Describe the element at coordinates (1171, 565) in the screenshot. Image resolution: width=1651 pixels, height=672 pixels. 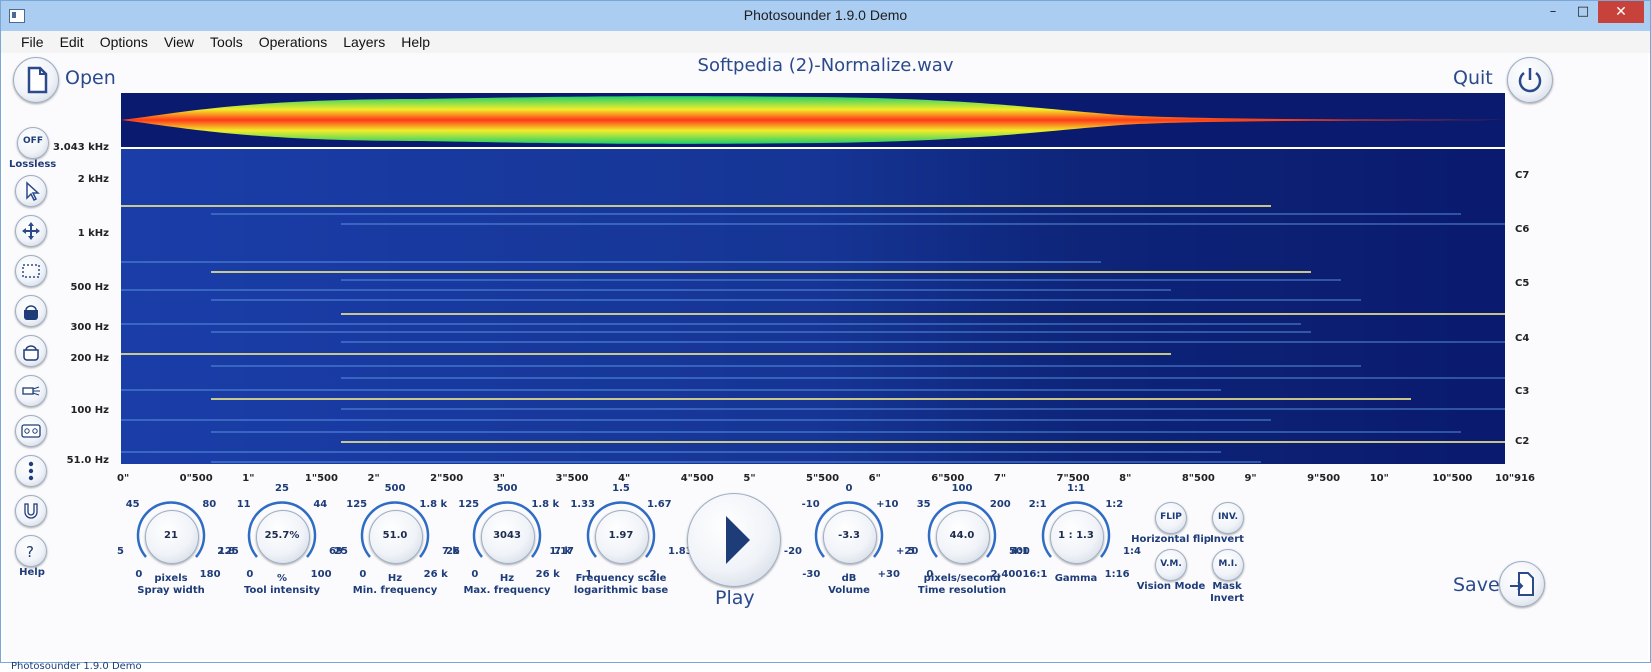
I see `vision-mode-toggle: V.M.` at that location.